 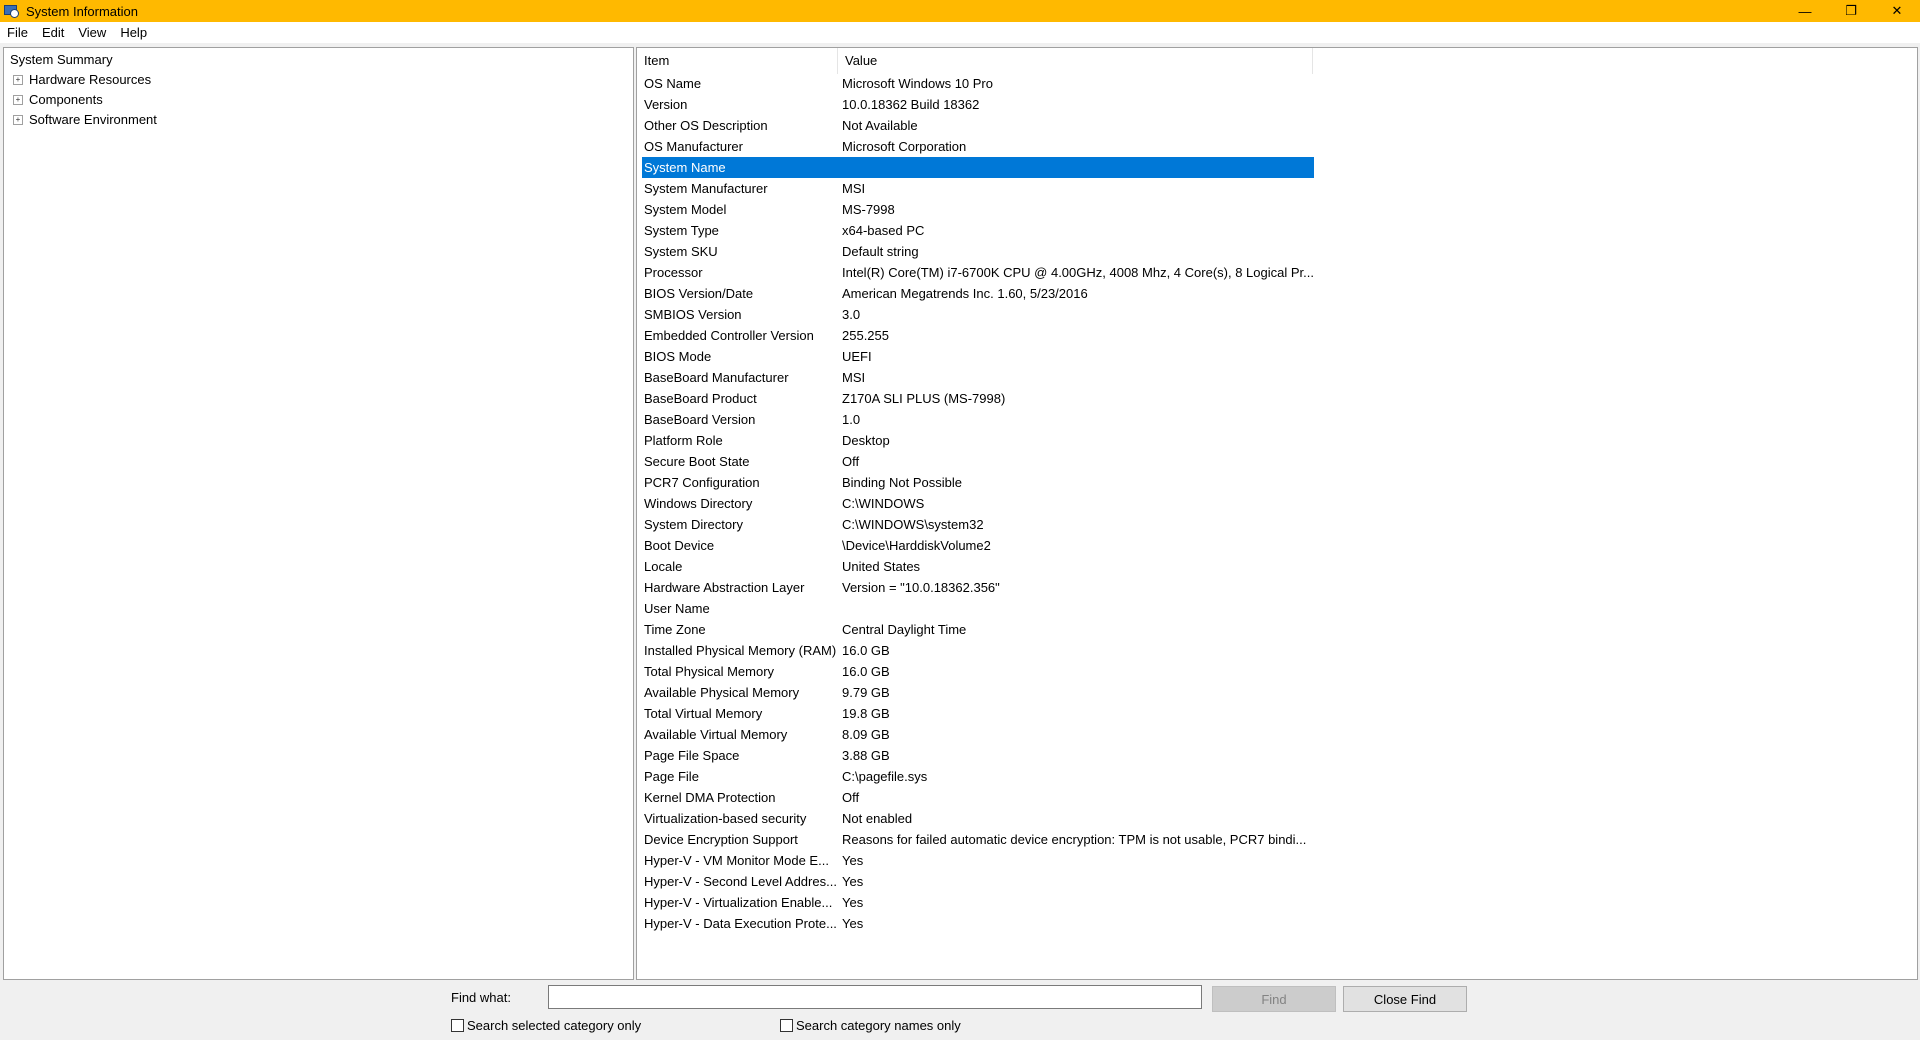 What do you see at coordinates (883, 230) in the screenshot?
I see `row-value: x64-based PC` at bounding box center [883, 230].